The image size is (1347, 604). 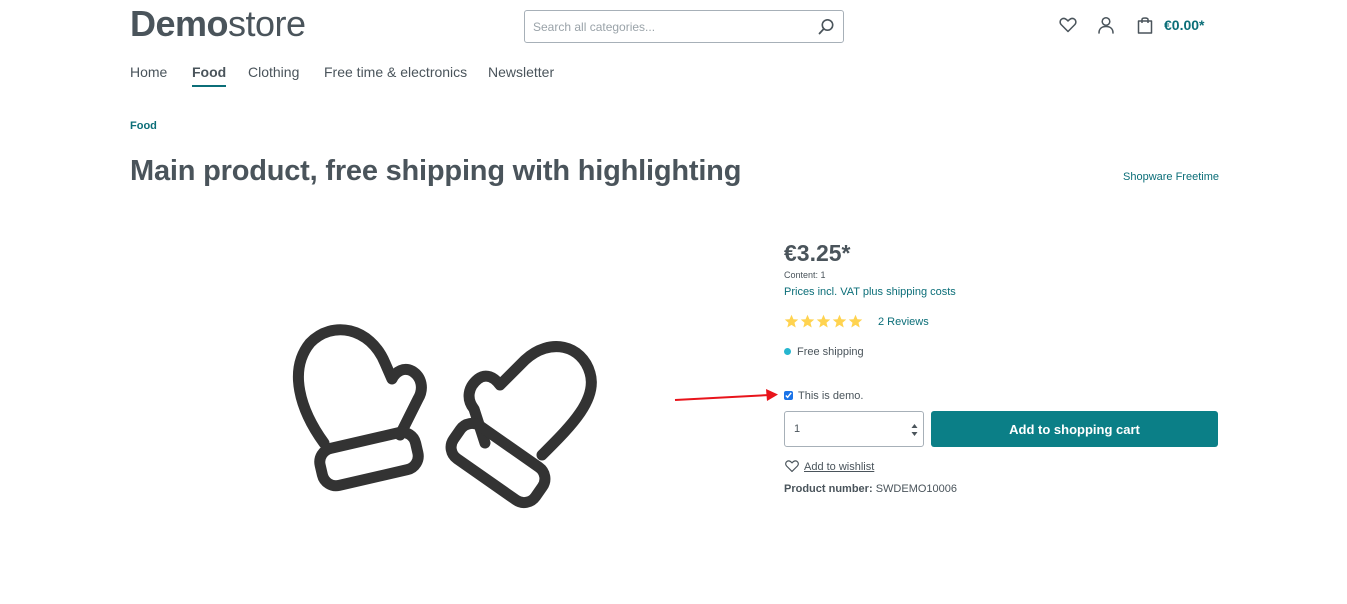 What do you see at coordinates (839, 466) in the screenshot?
I see `wishlist-label: Add to wishlist` at bounding box center [839, 466].